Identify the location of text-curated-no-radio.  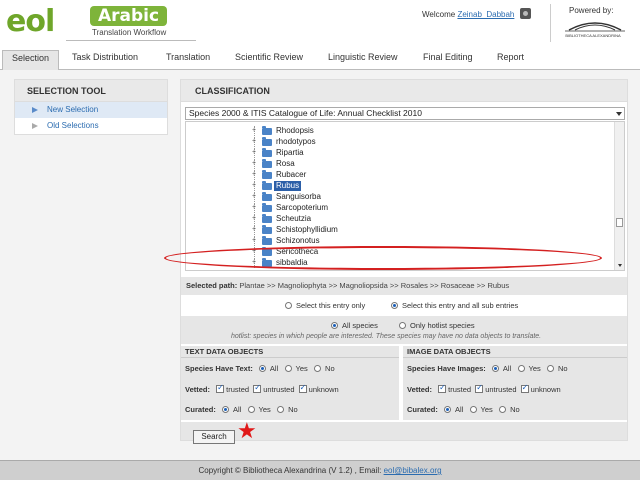
(281, 409).